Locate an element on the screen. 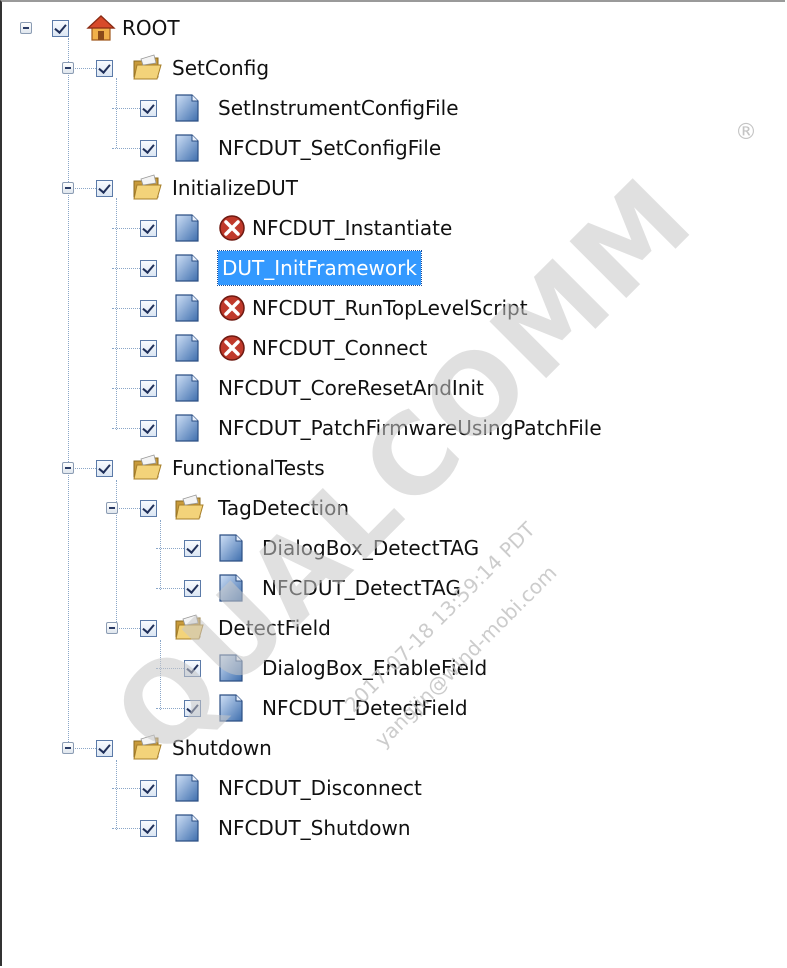 Image resolution: width=787 pixels, height=968 pixels. tree-node: NFCDUT_SetConfigFile is located at coordinates (393, 148).